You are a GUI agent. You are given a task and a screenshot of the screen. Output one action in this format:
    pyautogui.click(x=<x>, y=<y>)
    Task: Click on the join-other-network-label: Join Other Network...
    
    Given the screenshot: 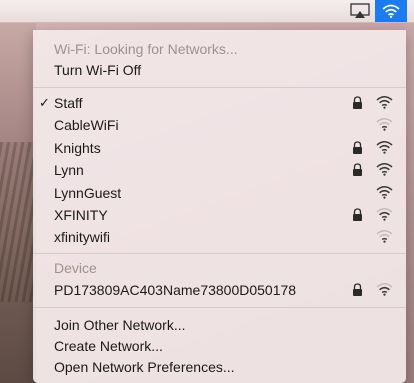 What is the action you would take?
    pyautogui.click(x=120, y=325)
    